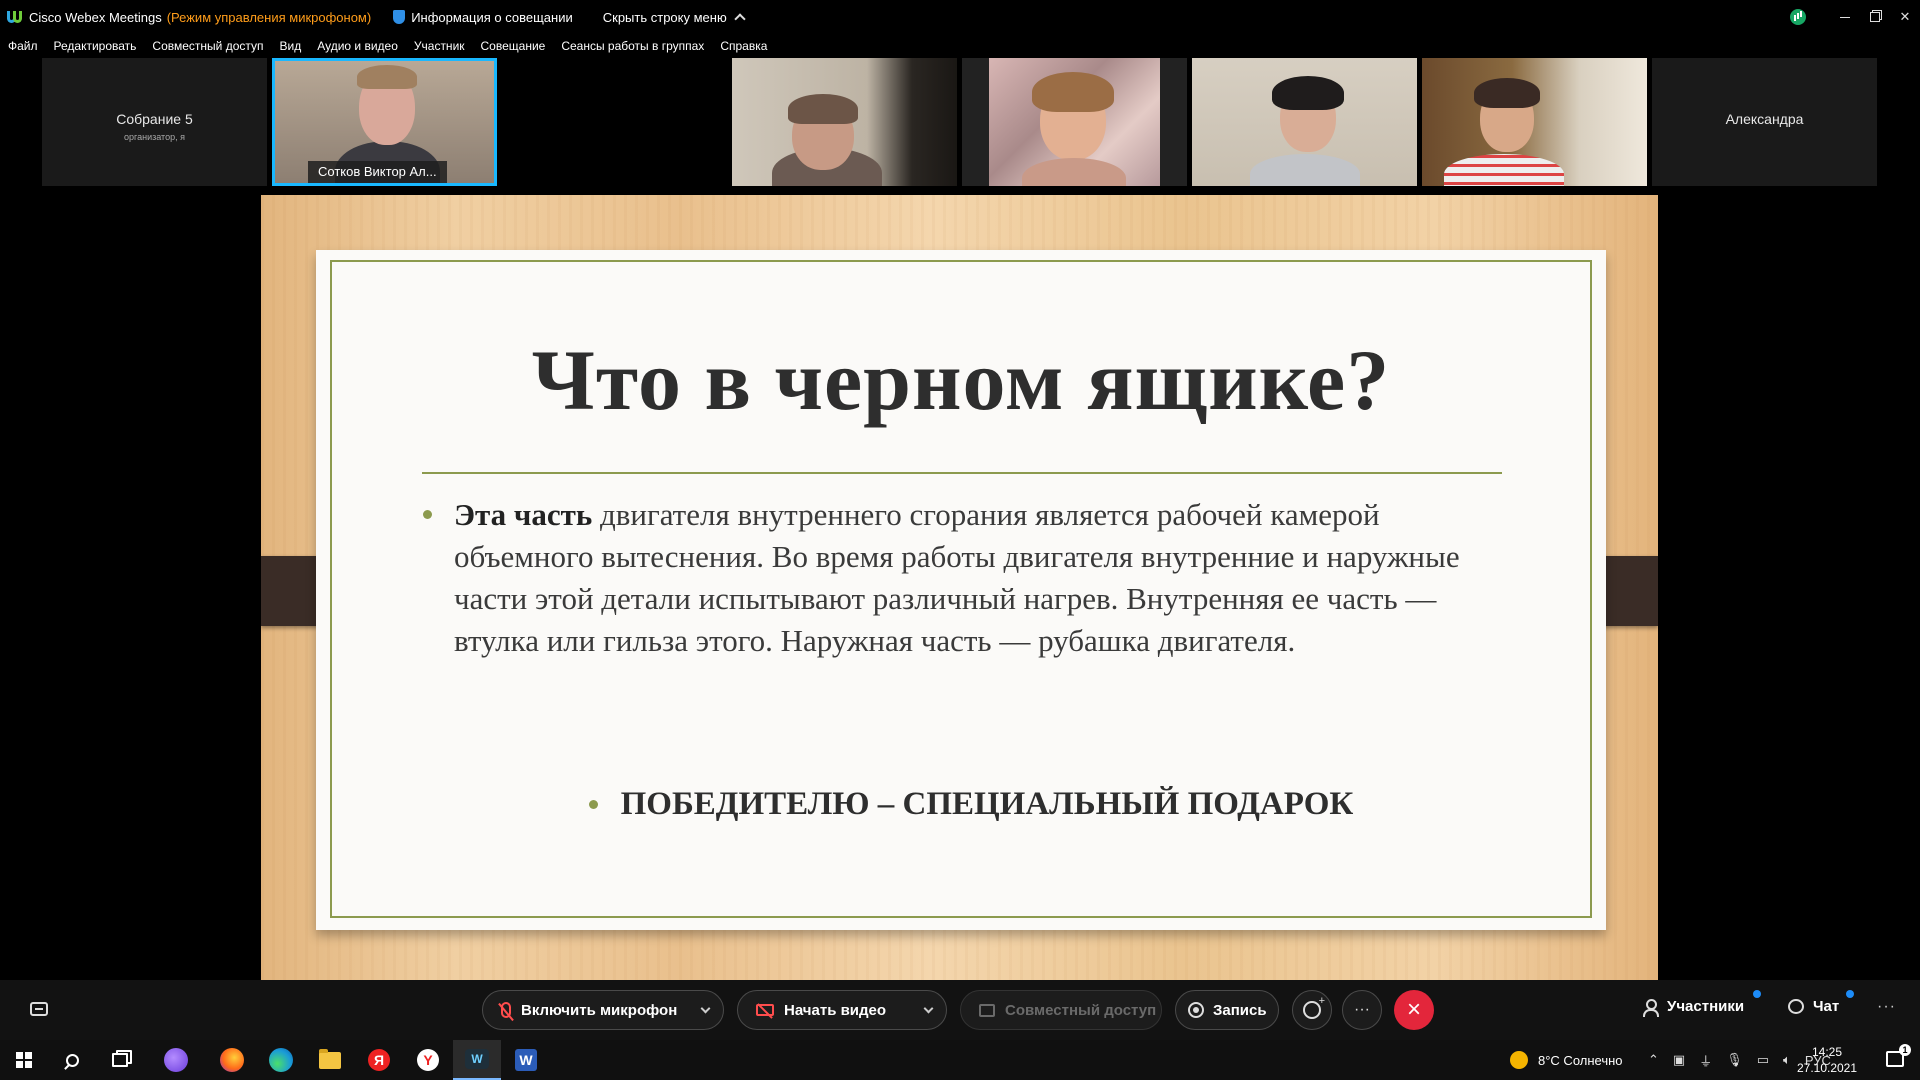 The image size is (1920, 1080). I want to click on captions-icon, so click(39, 1009).